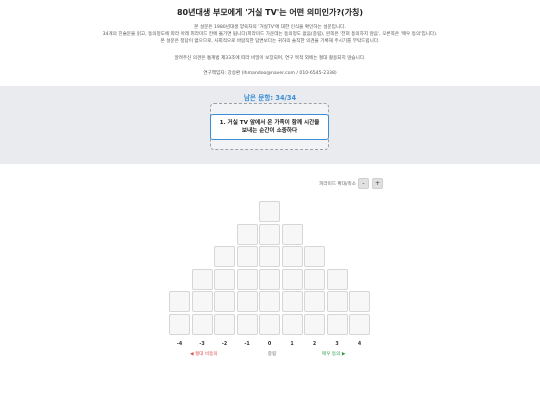 The width and height of the screenshot is (540, 405). What do you see at coordinates (377, 183) in the screenshot?
I see `zoom-in-button: +` at bounding box center [377, 183].